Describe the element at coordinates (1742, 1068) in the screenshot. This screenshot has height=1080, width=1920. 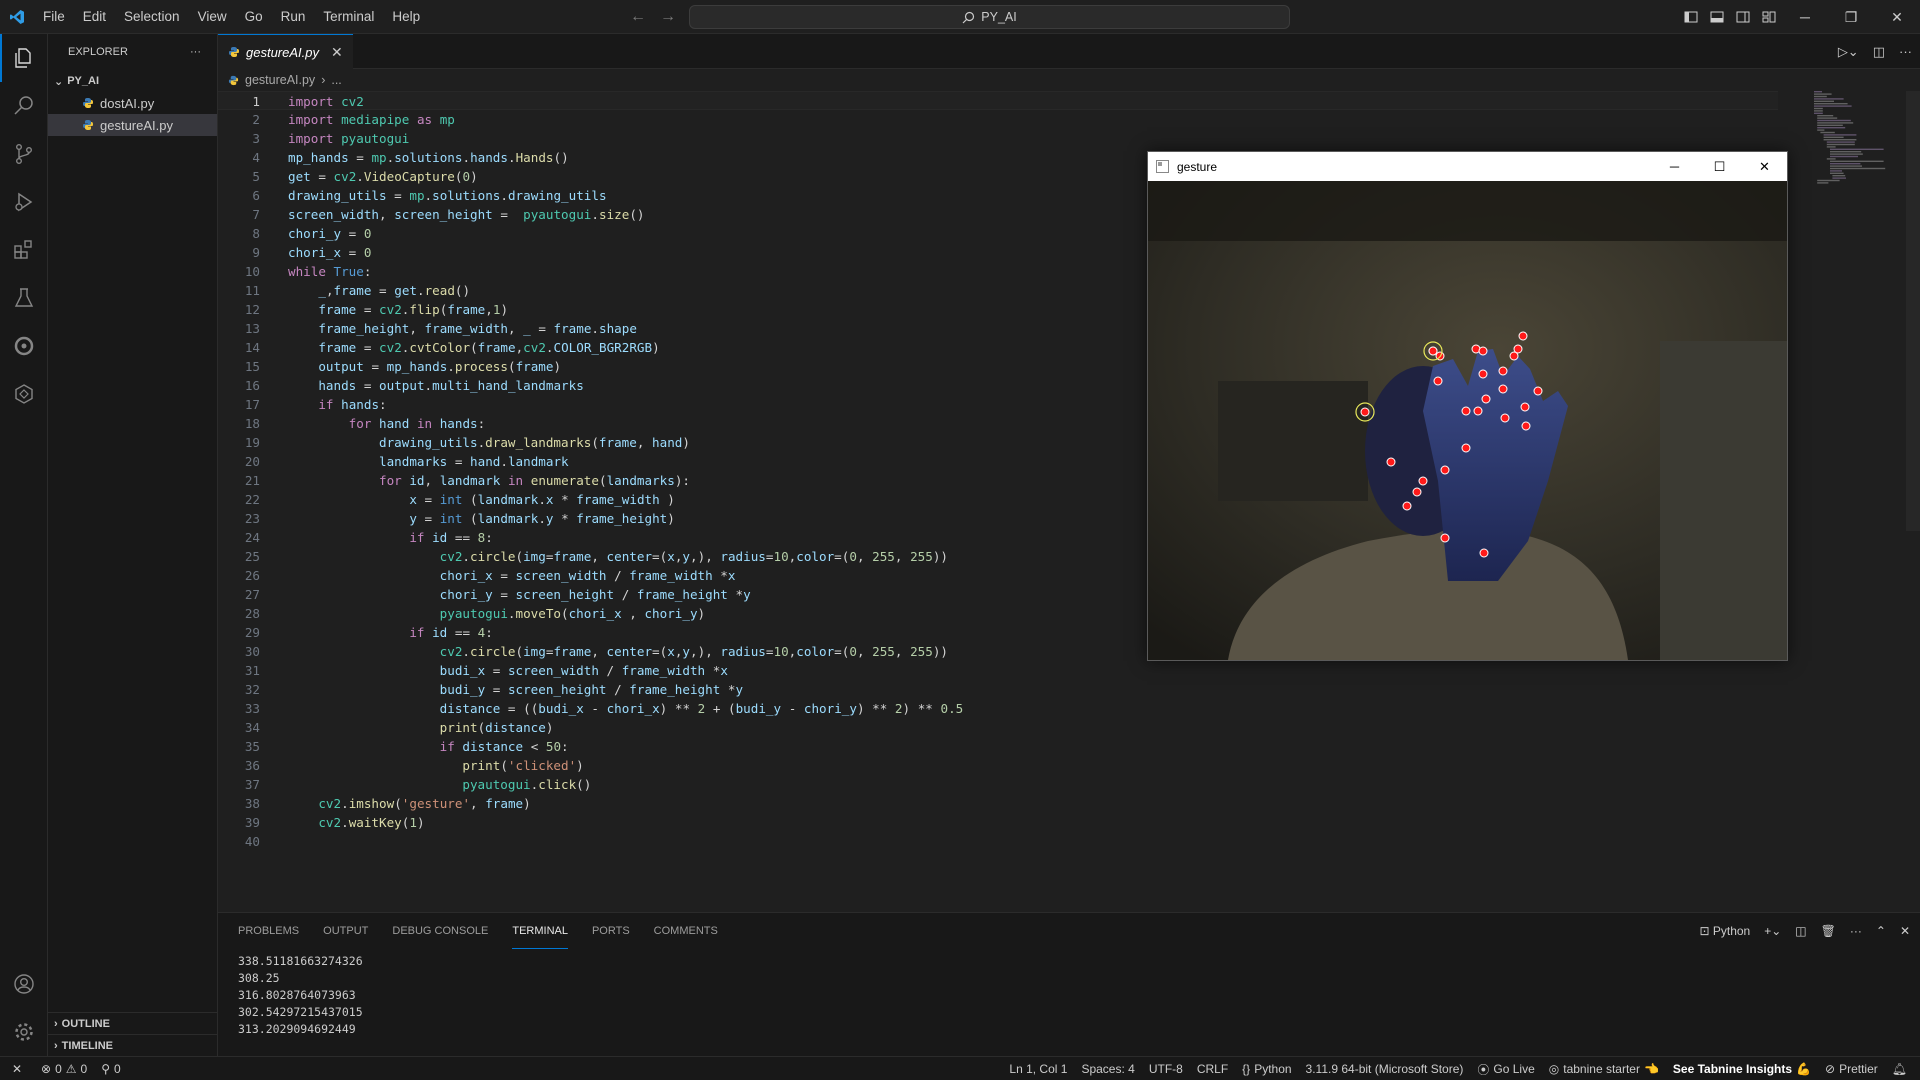
I see `tabnine-insights: See Tabnine Insights 💪` at that location.